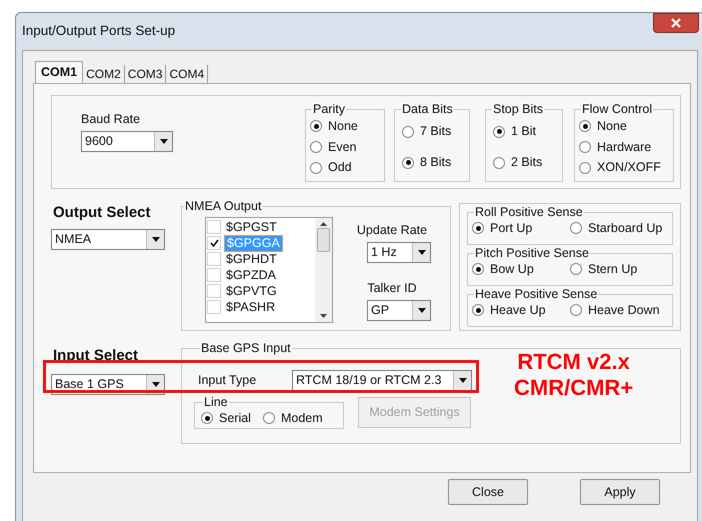 The image size is (702, 521). I want to click on group-title: Pitch Positive Sense, so click(532, 253).